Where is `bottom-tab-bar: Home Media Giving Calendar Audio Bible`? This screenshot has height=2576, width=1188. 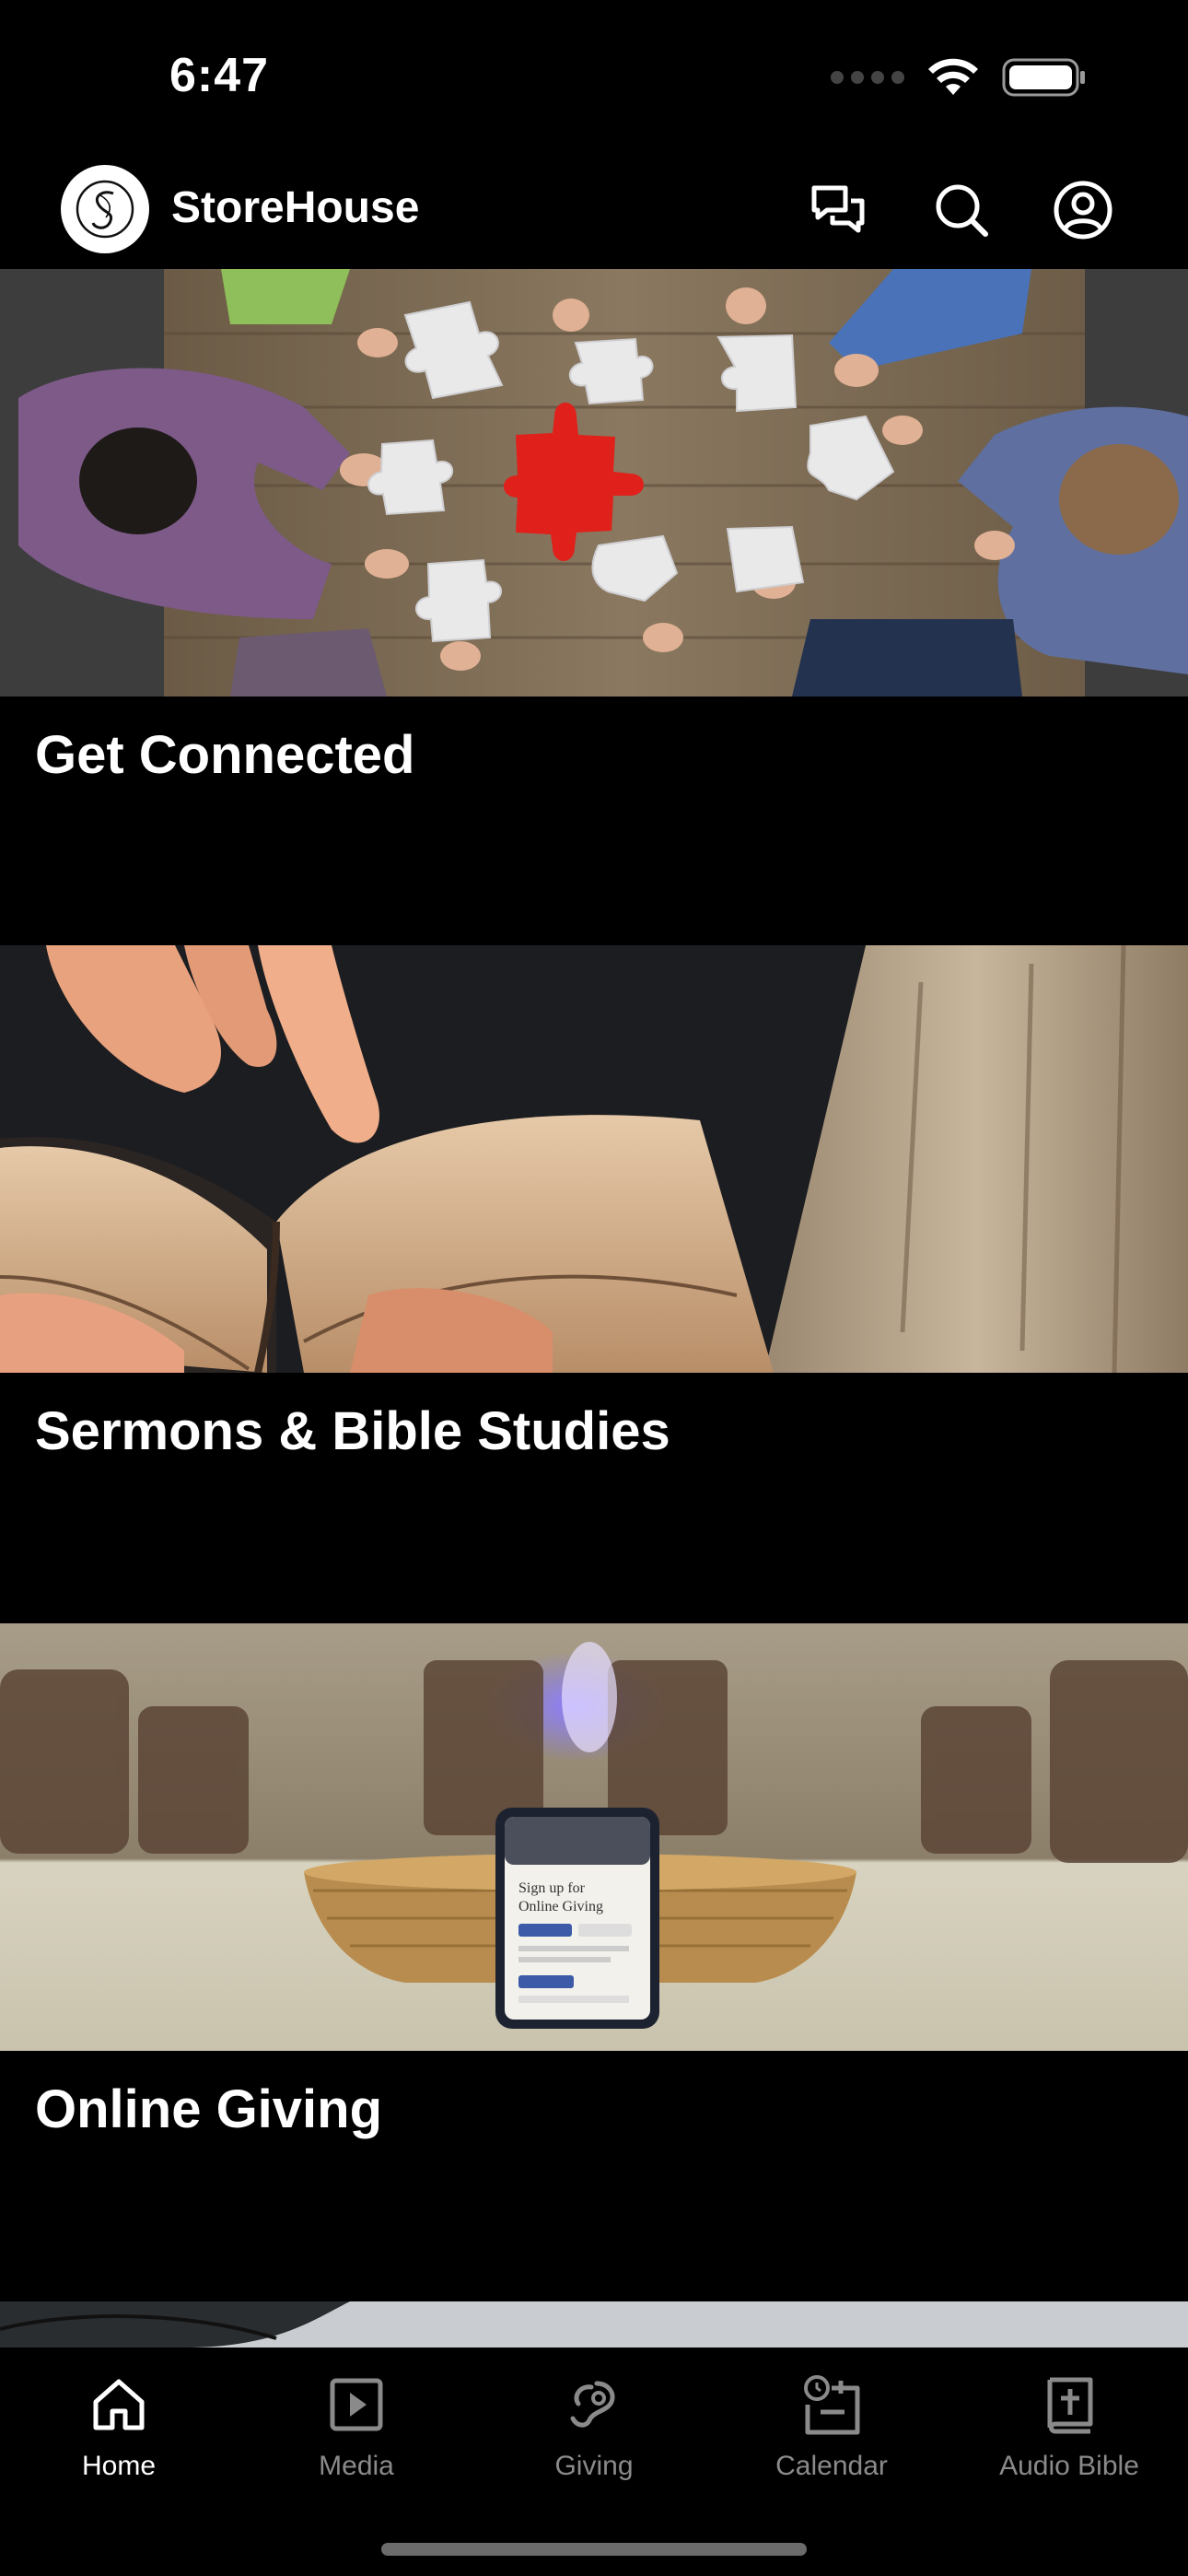 bottom-tab-bar: Home Media Giving Calendar Audio Bible is located at coordinates (594, 2462).